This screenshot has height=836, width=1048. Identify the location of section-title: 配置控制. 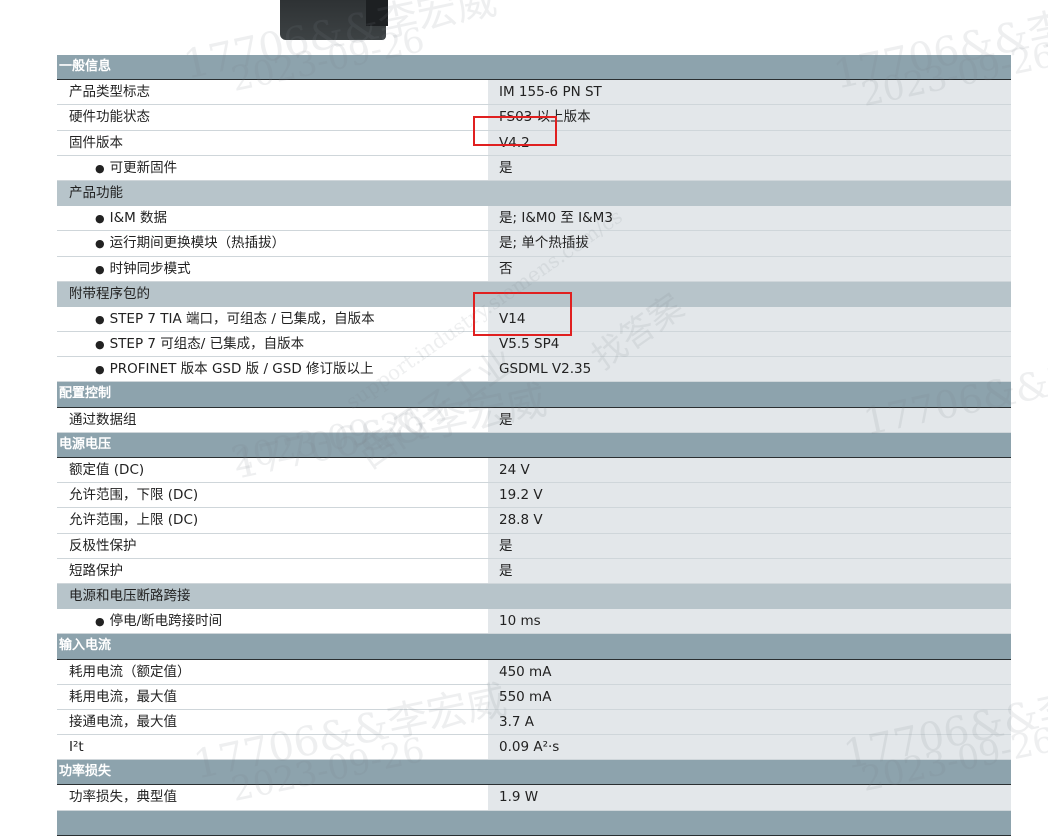
(85, 394).